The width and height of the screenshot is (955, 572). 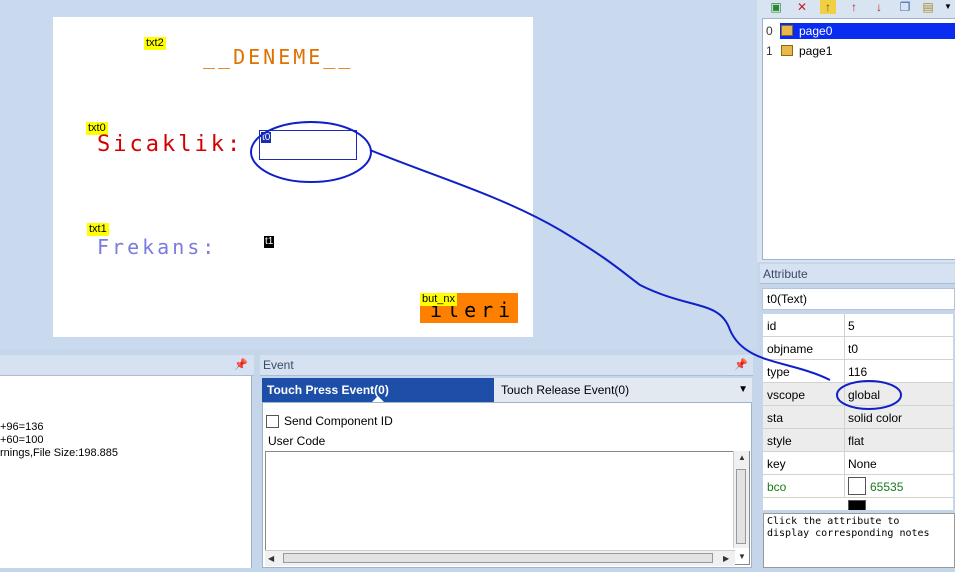 What do you see at coordinates (875, 418) in the screenshot?
I see `attribute-value: solid color` at bounding box center [875, 418].